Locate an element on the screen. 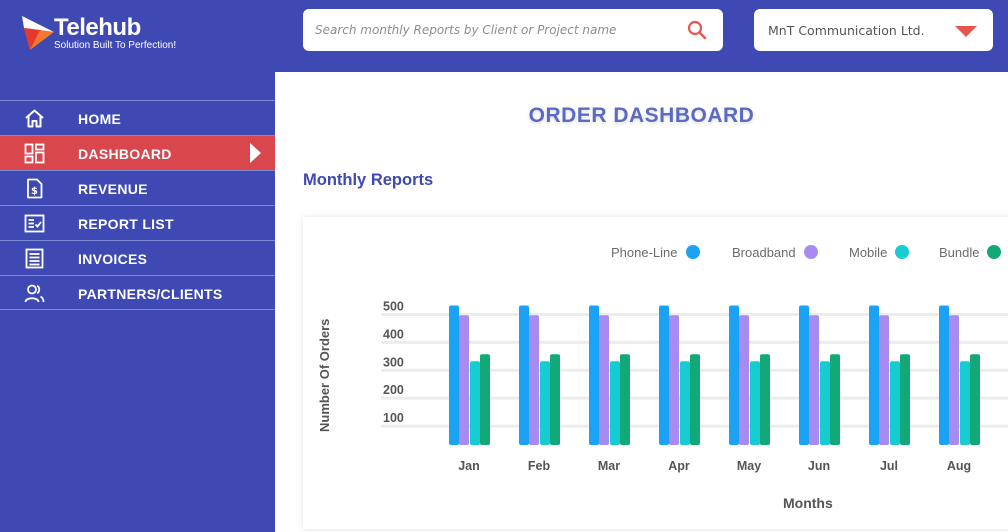  app-name: Telehub is located at coordinates (97, 27).